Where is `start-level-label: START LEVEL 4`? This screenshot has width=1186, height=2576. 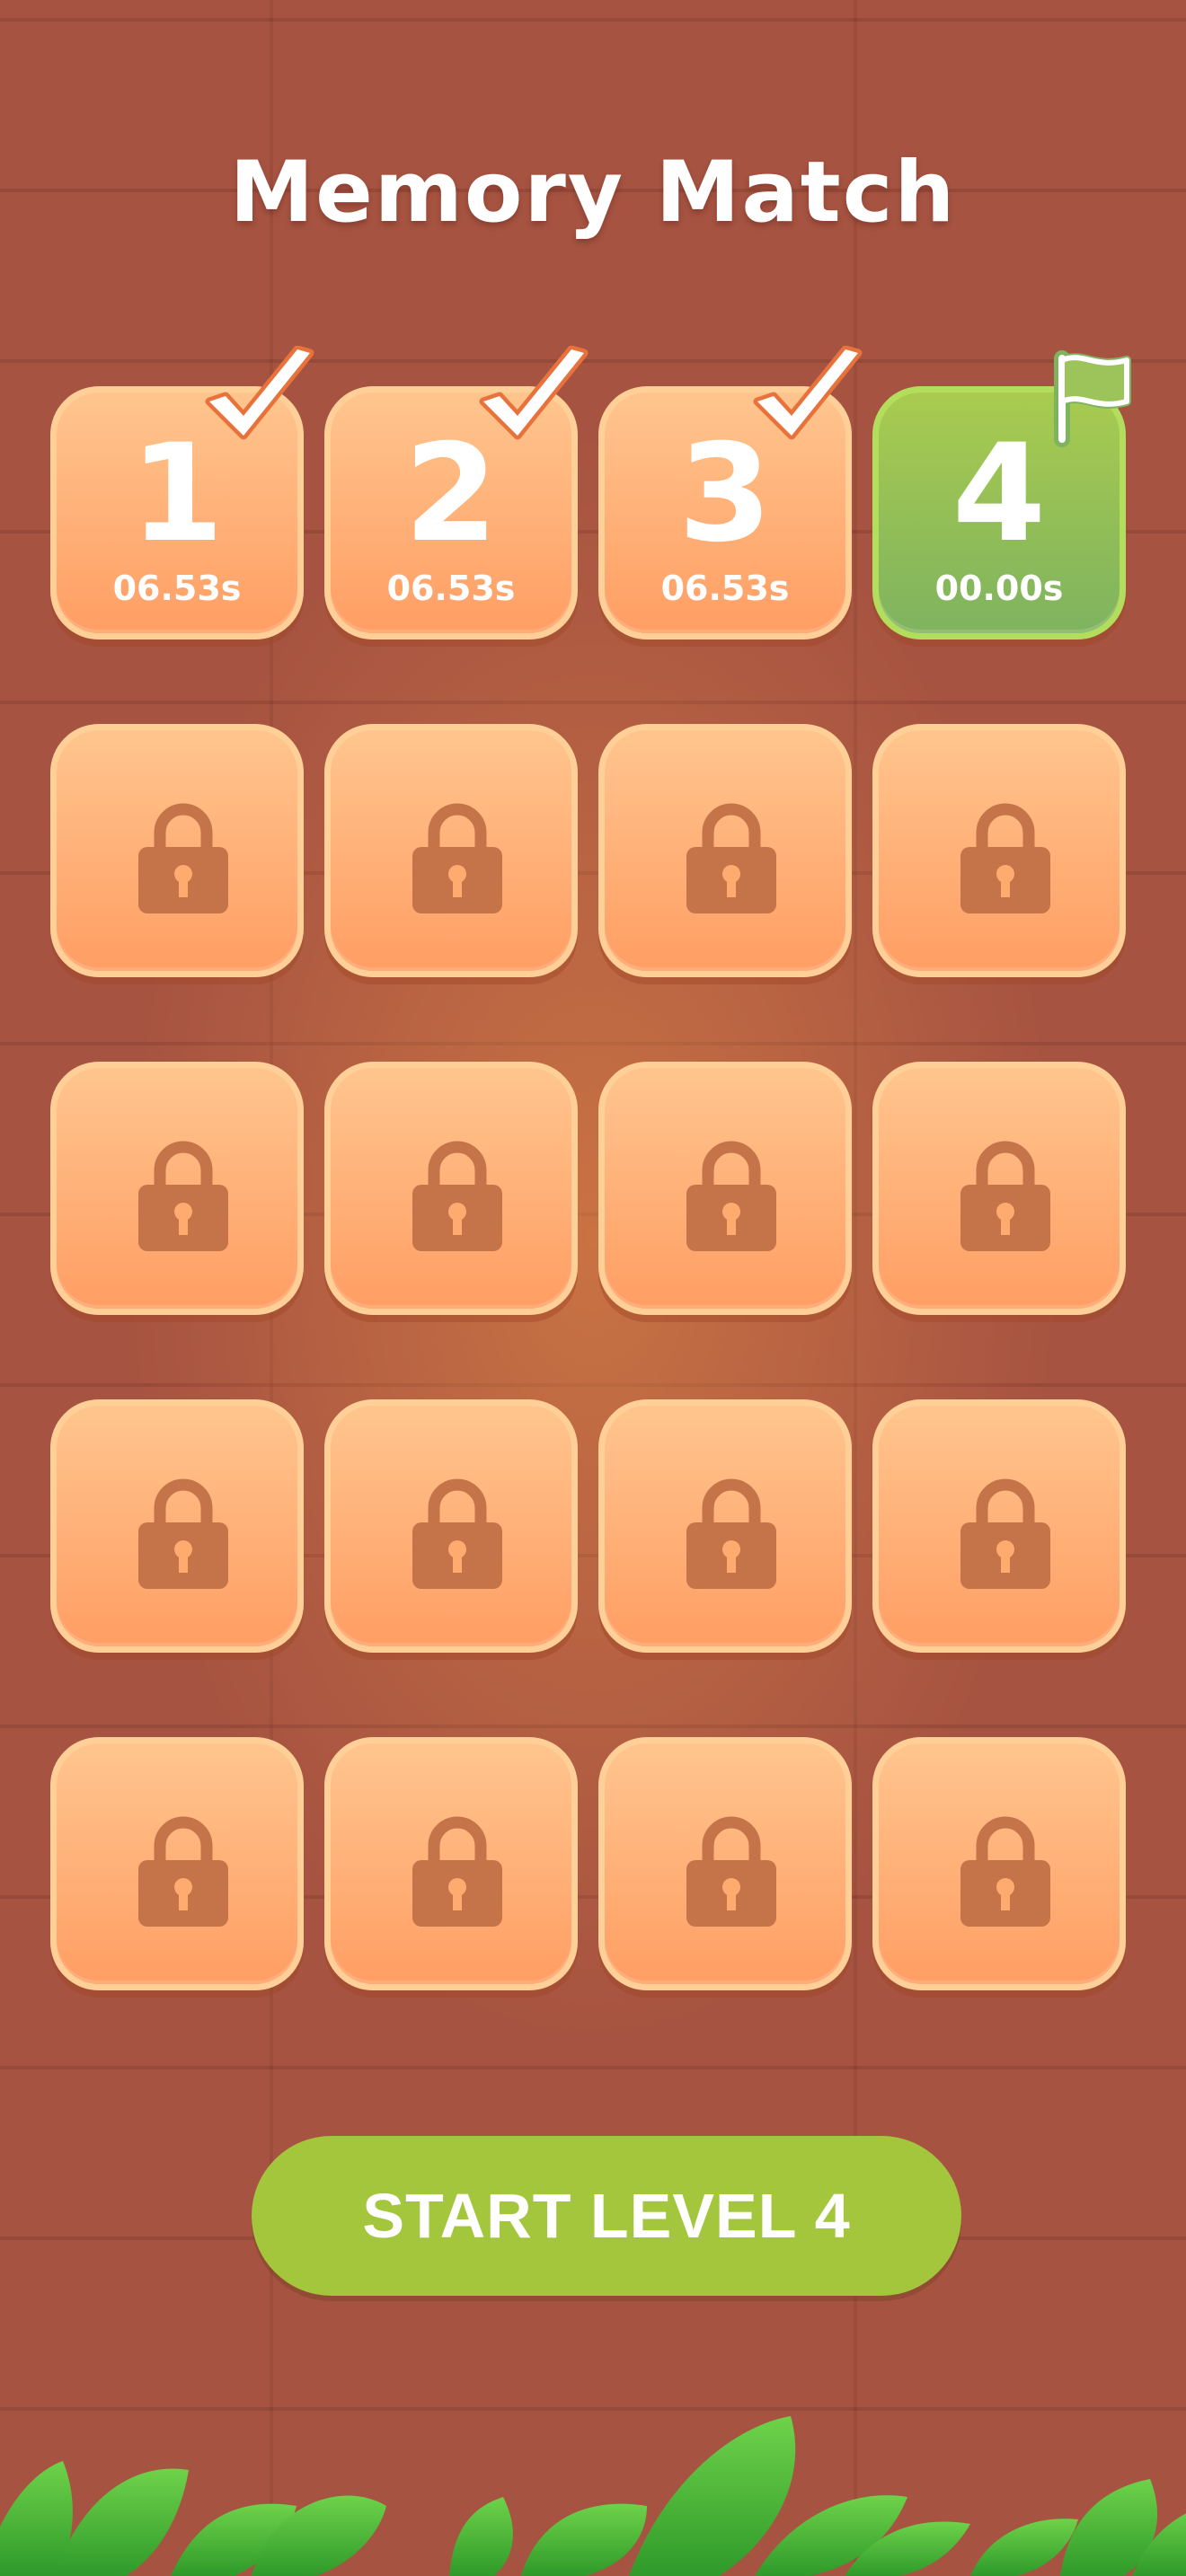
start-level-label: START LEVEL 4 is located at coordinates (606, 2216).